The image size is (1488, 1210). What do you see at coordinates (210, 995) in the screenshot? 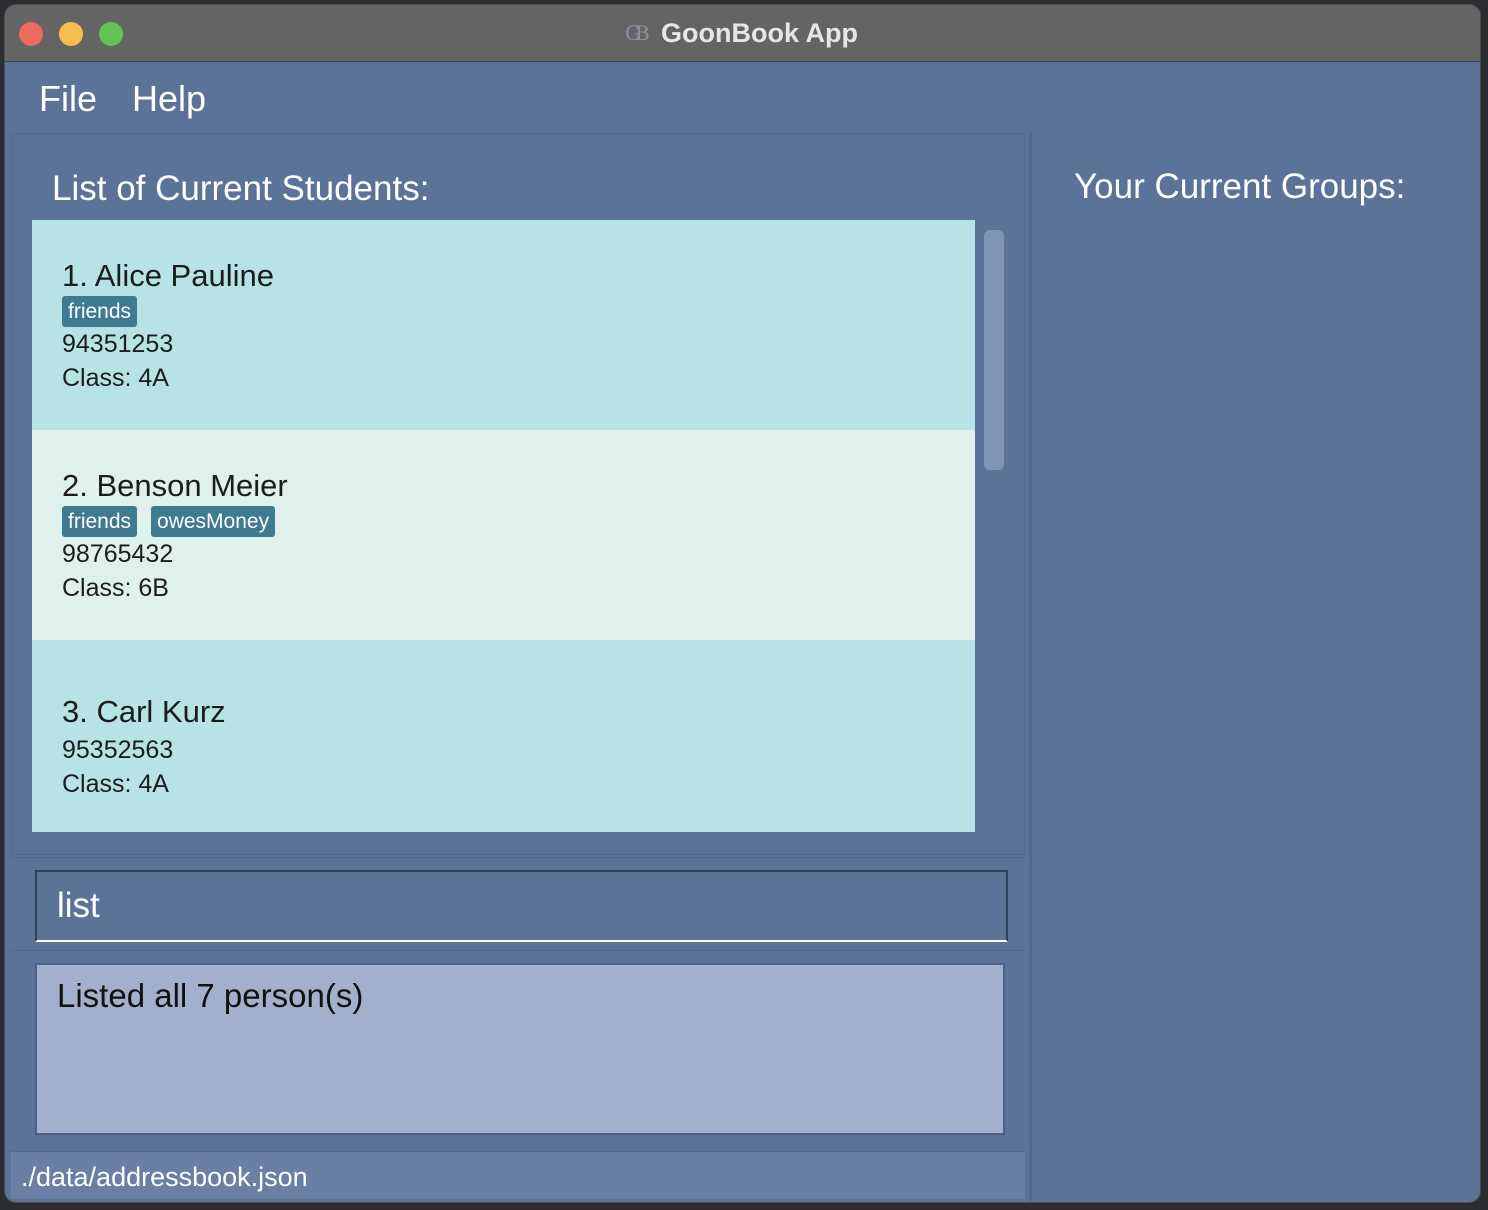
I see `result-message: Listed all 7 person(s)` at bounding box center [210, 995].